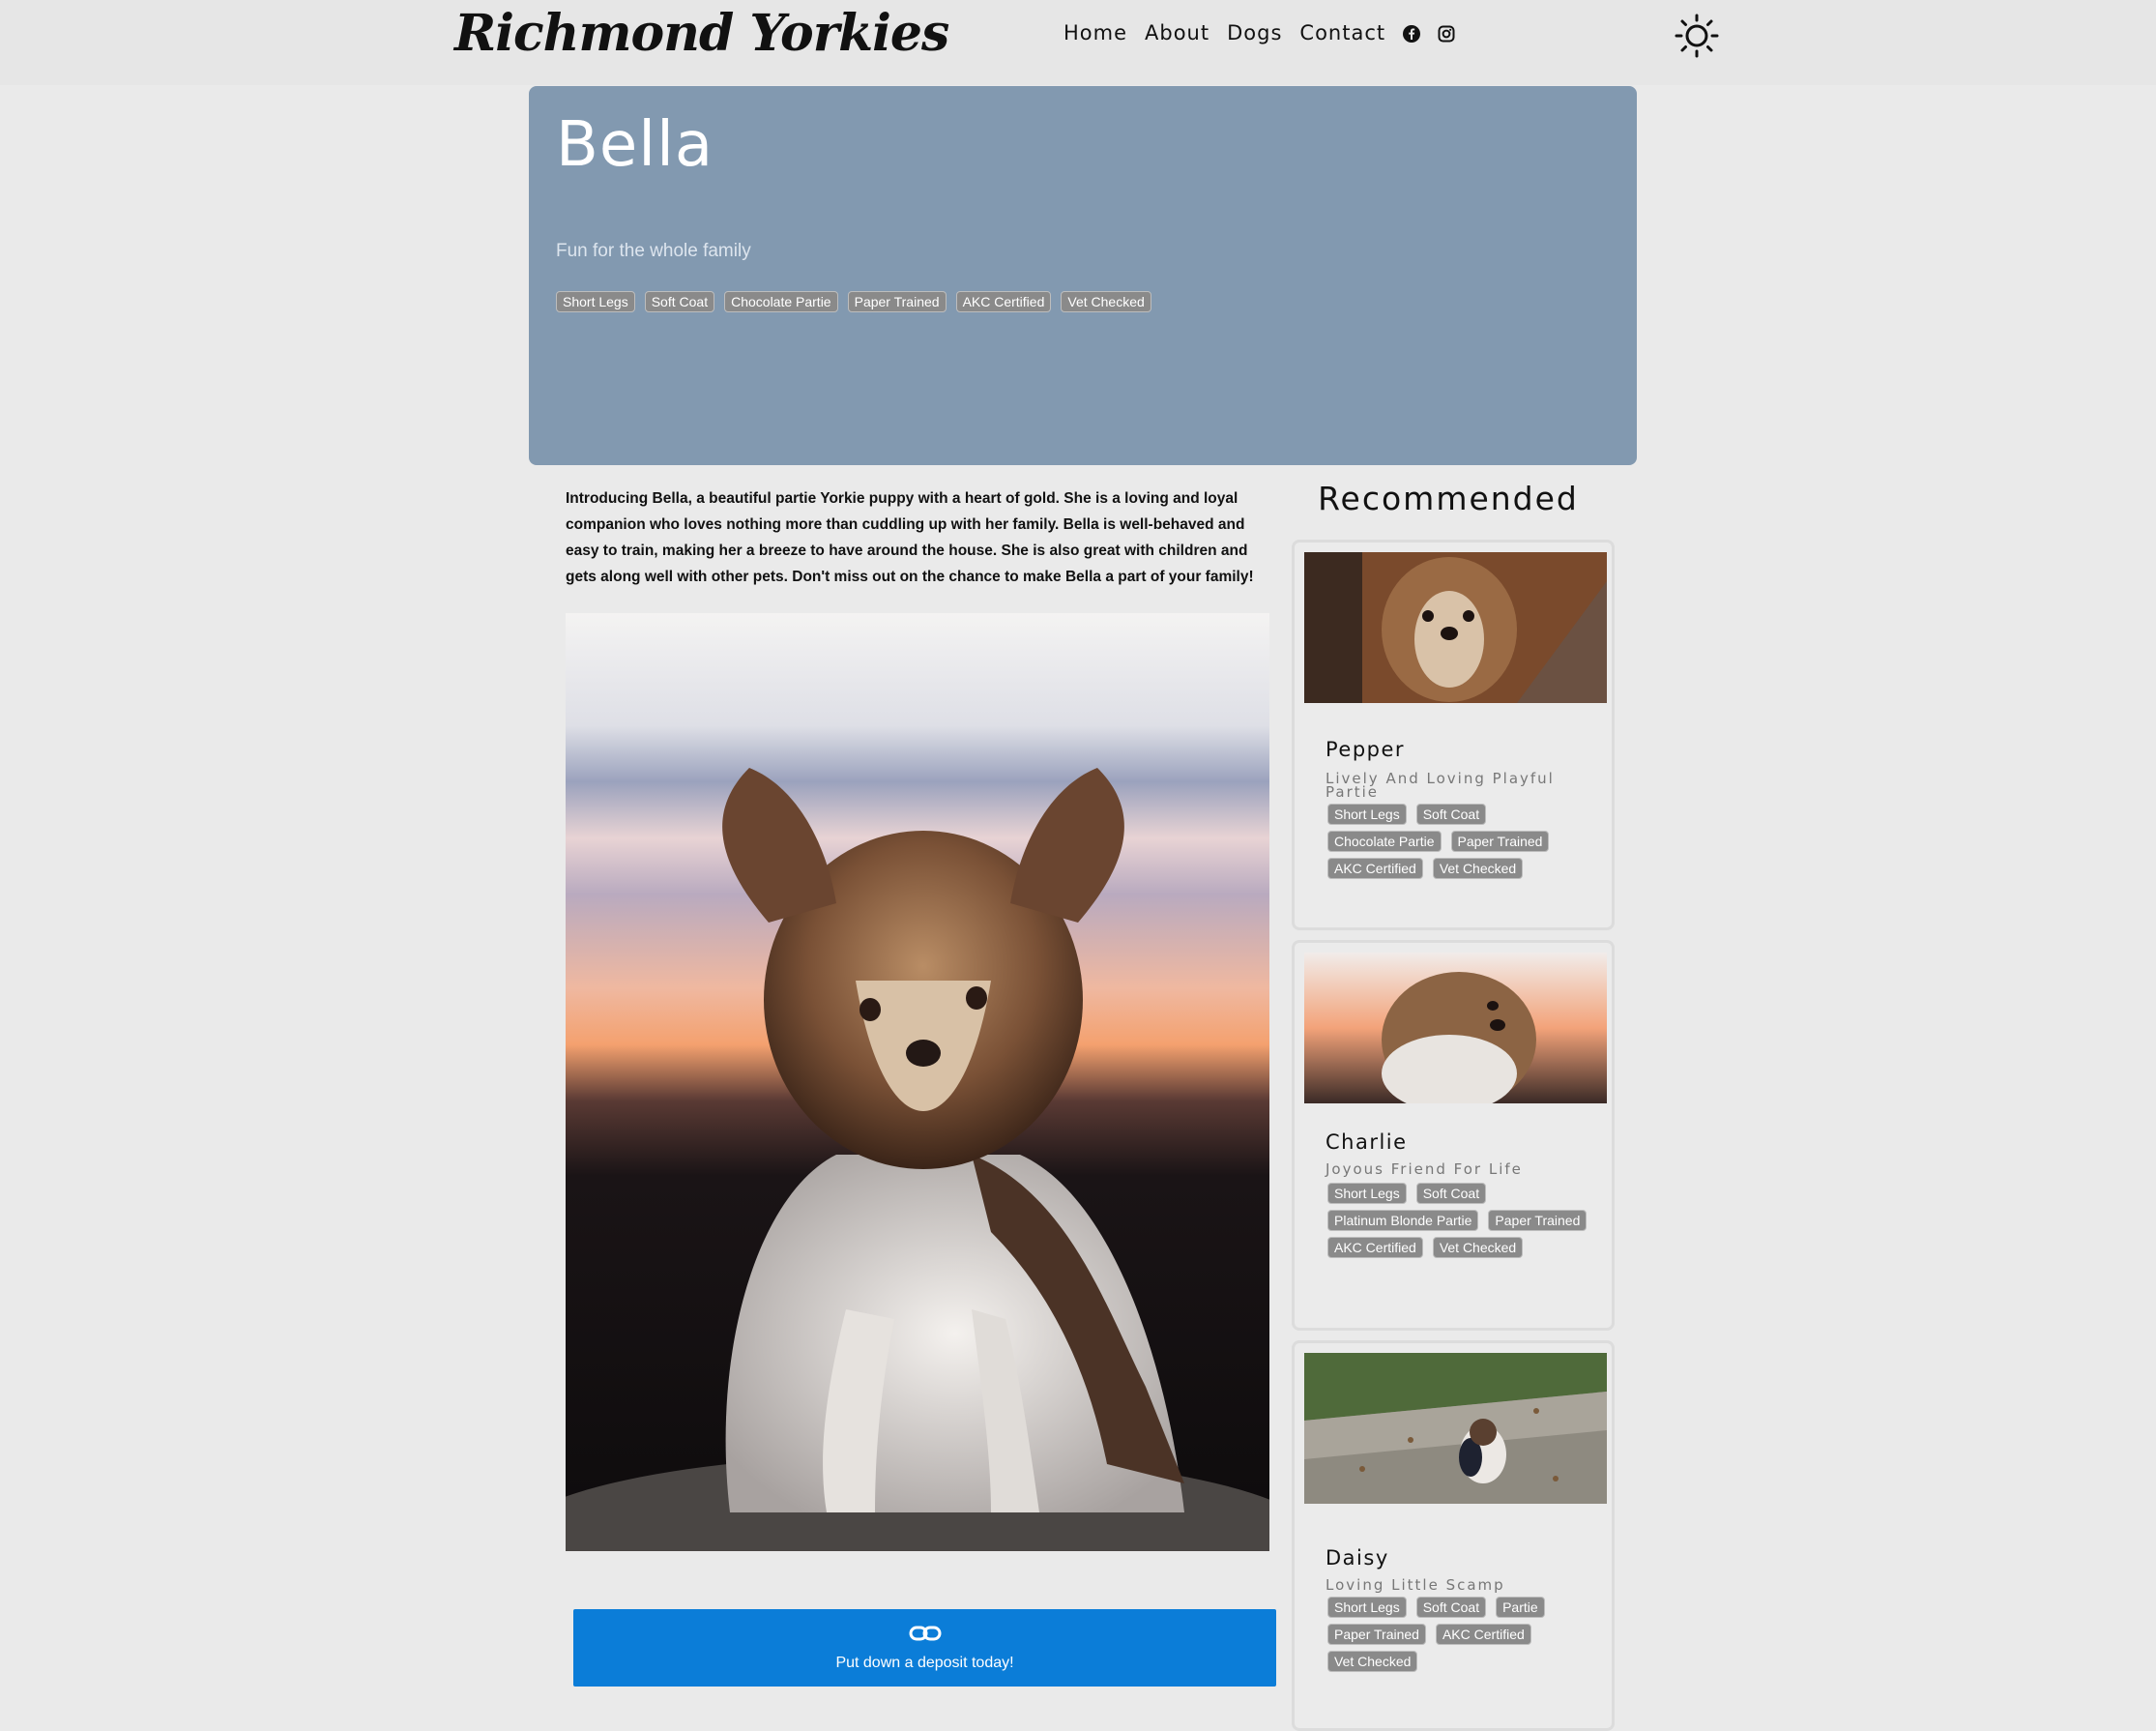 This screenshot has width=2156, height=1731. What do you see at coordinates (924, 1648) in the screenshot?
I see `deposit-button: Put down a deposit today!` at bounding box center [924, 1648].